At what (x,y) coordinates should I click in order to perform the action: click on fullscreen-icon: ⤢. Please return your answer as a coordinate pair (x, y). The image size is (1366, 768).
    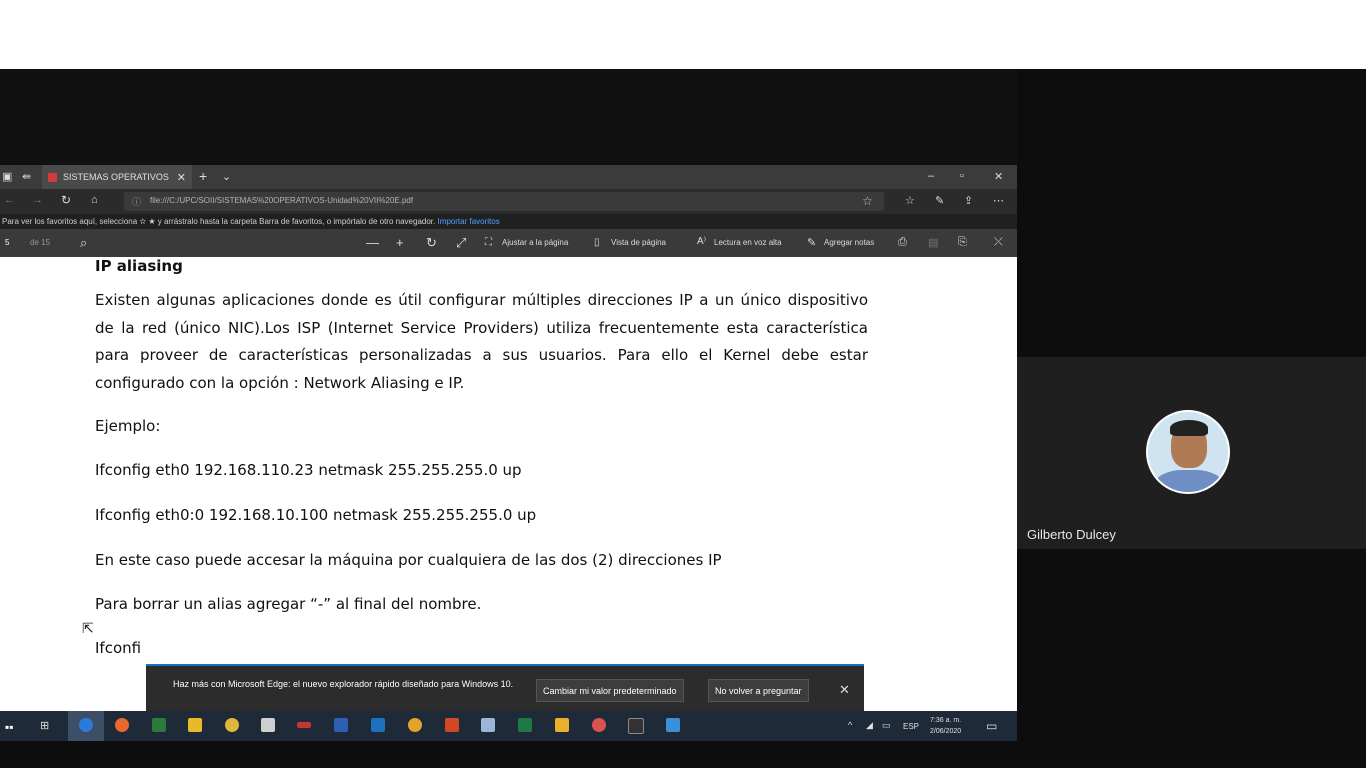
    Looking at the image, I should click on (461, 243).